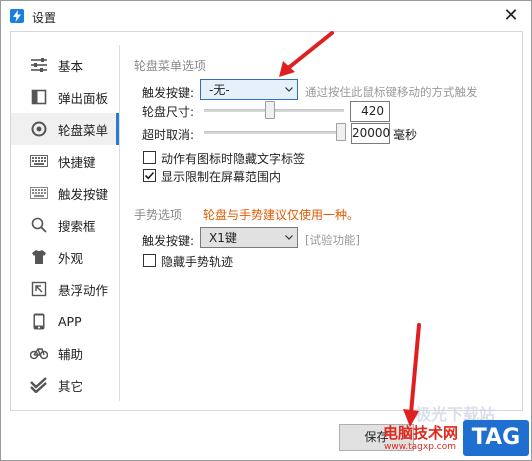  Describe the element at coordinates (149, 157) in the screenshot. I see `hide-text-checkbox` at that location.